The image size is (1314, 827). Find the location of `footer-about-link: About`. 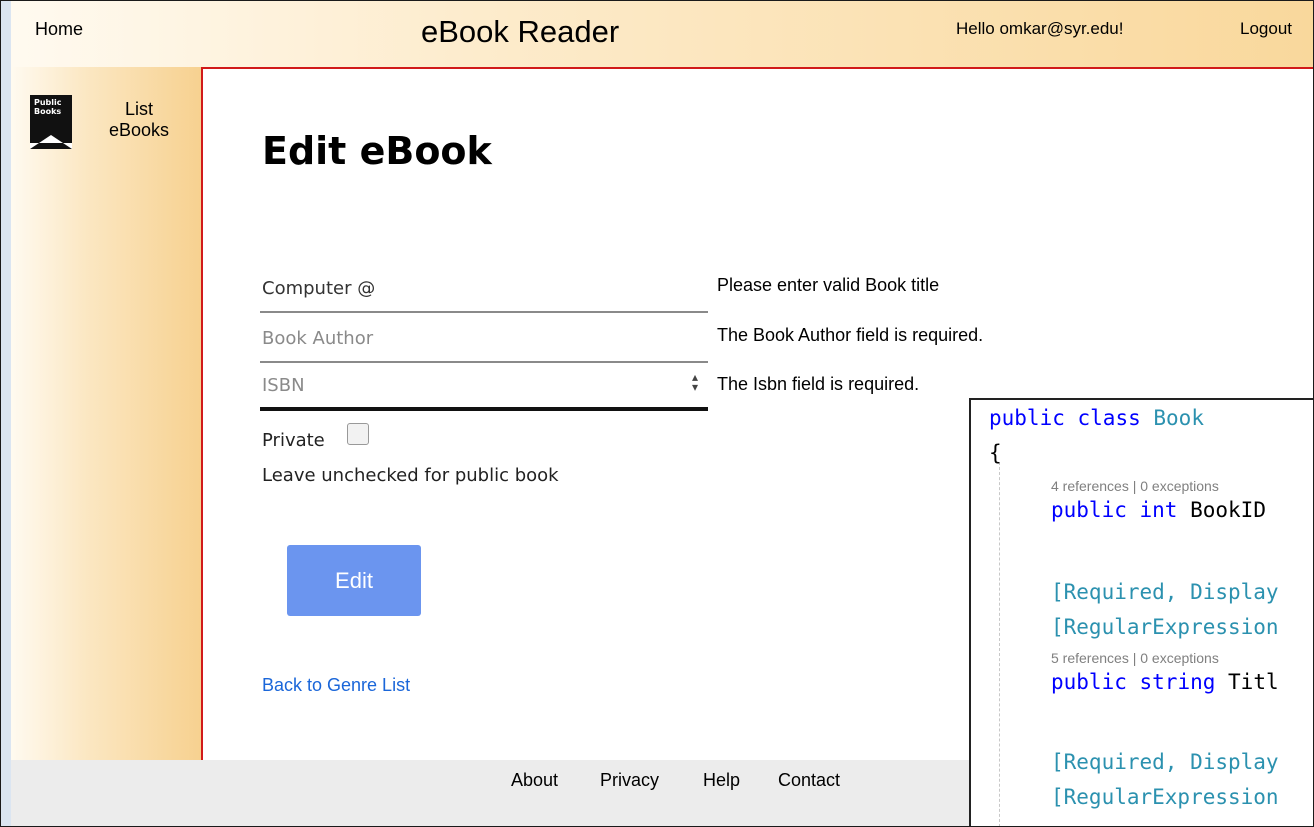

footer-about-link: About is located at coordinates (534, 780).